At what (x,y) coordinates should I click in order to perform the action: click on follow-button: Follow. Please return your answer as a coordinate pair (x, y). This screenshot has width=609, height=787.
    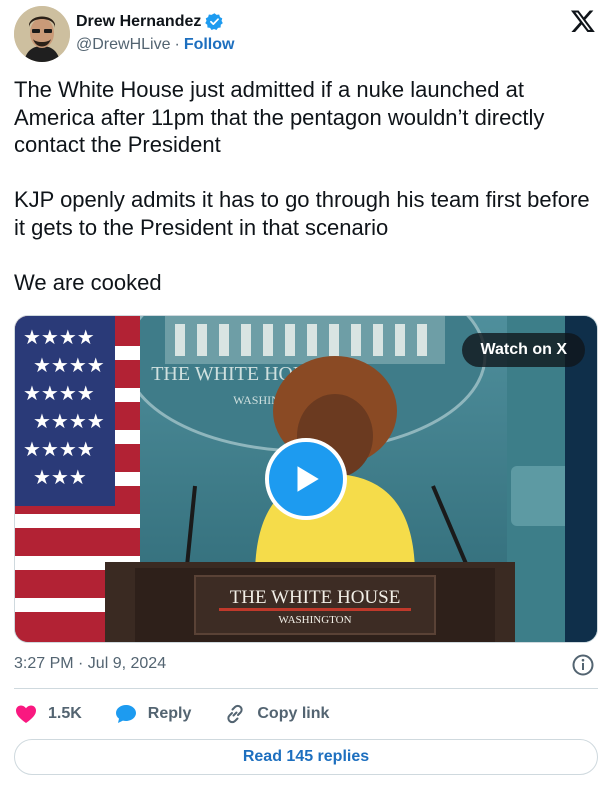
    Looking at the image, I should click on (209, 45).